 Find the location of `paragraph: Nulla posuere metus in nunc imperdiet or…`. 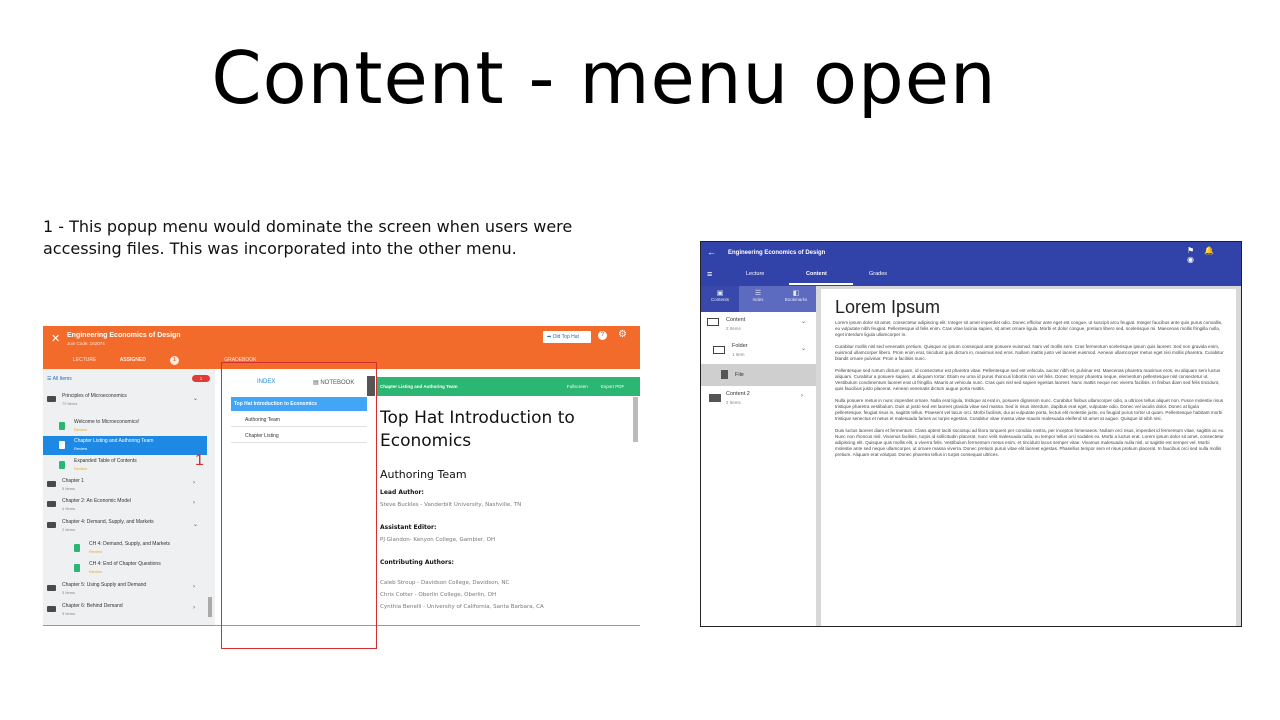

paragraph: Nulla posuere metus in nunc imperdiet or… is located at coordinates (1029, 409).